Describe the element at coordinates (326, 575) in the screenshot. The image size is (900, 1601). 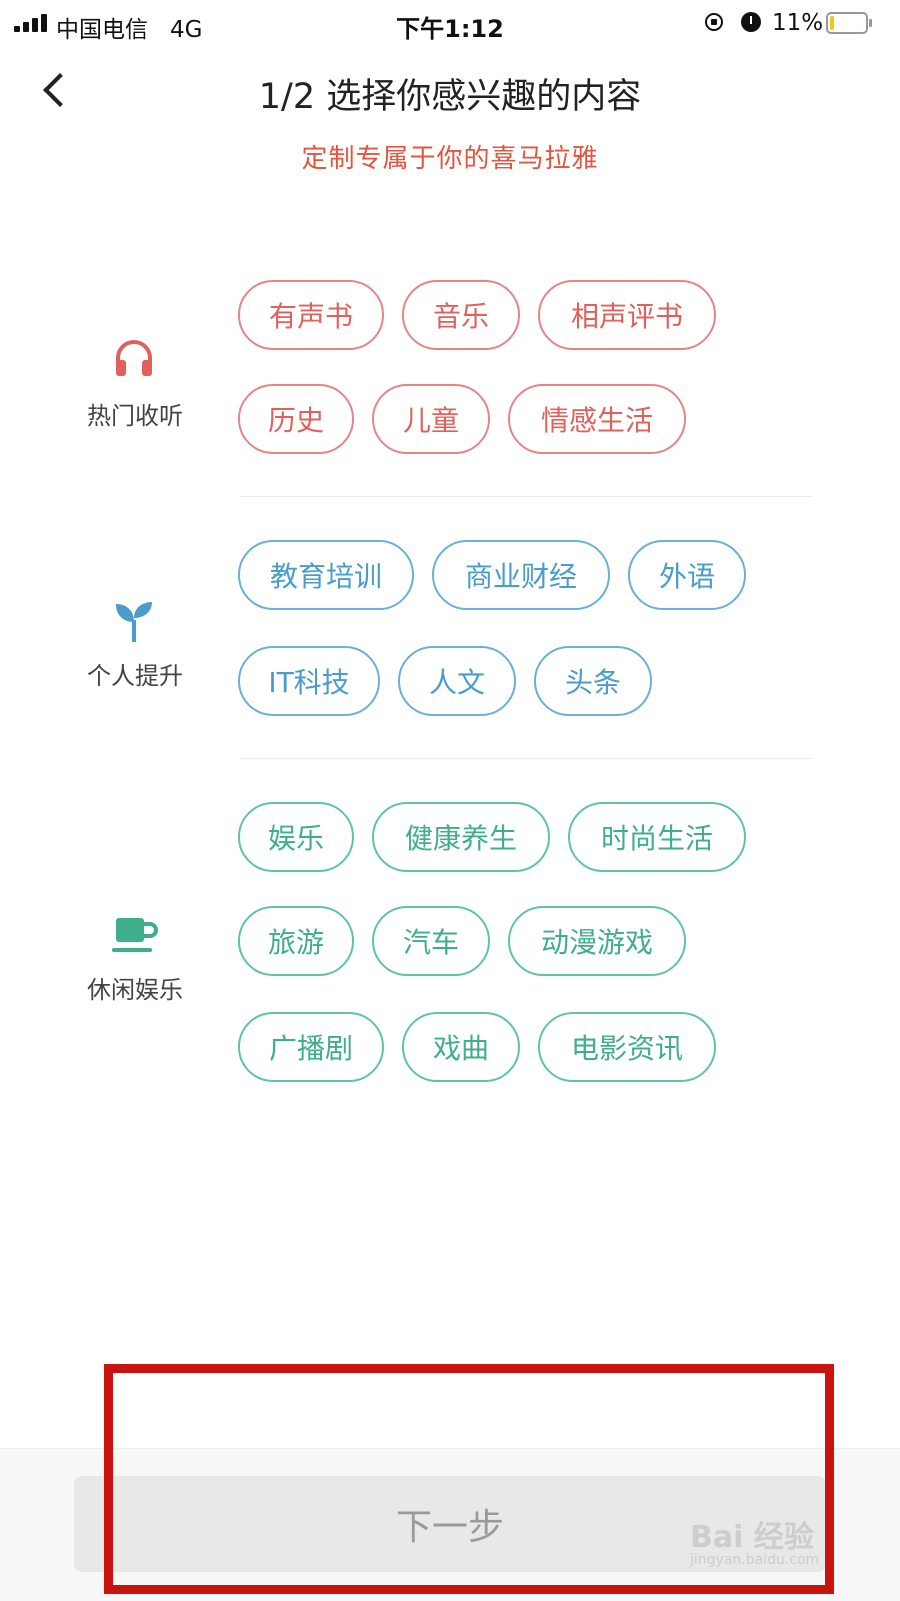
I see `tag-education: 教育培训` at that location.